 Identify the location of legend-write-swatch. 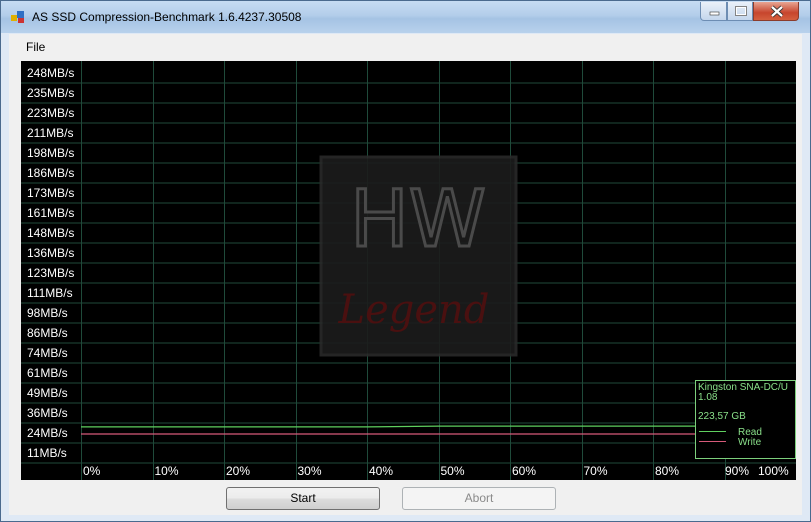
(712, 441).